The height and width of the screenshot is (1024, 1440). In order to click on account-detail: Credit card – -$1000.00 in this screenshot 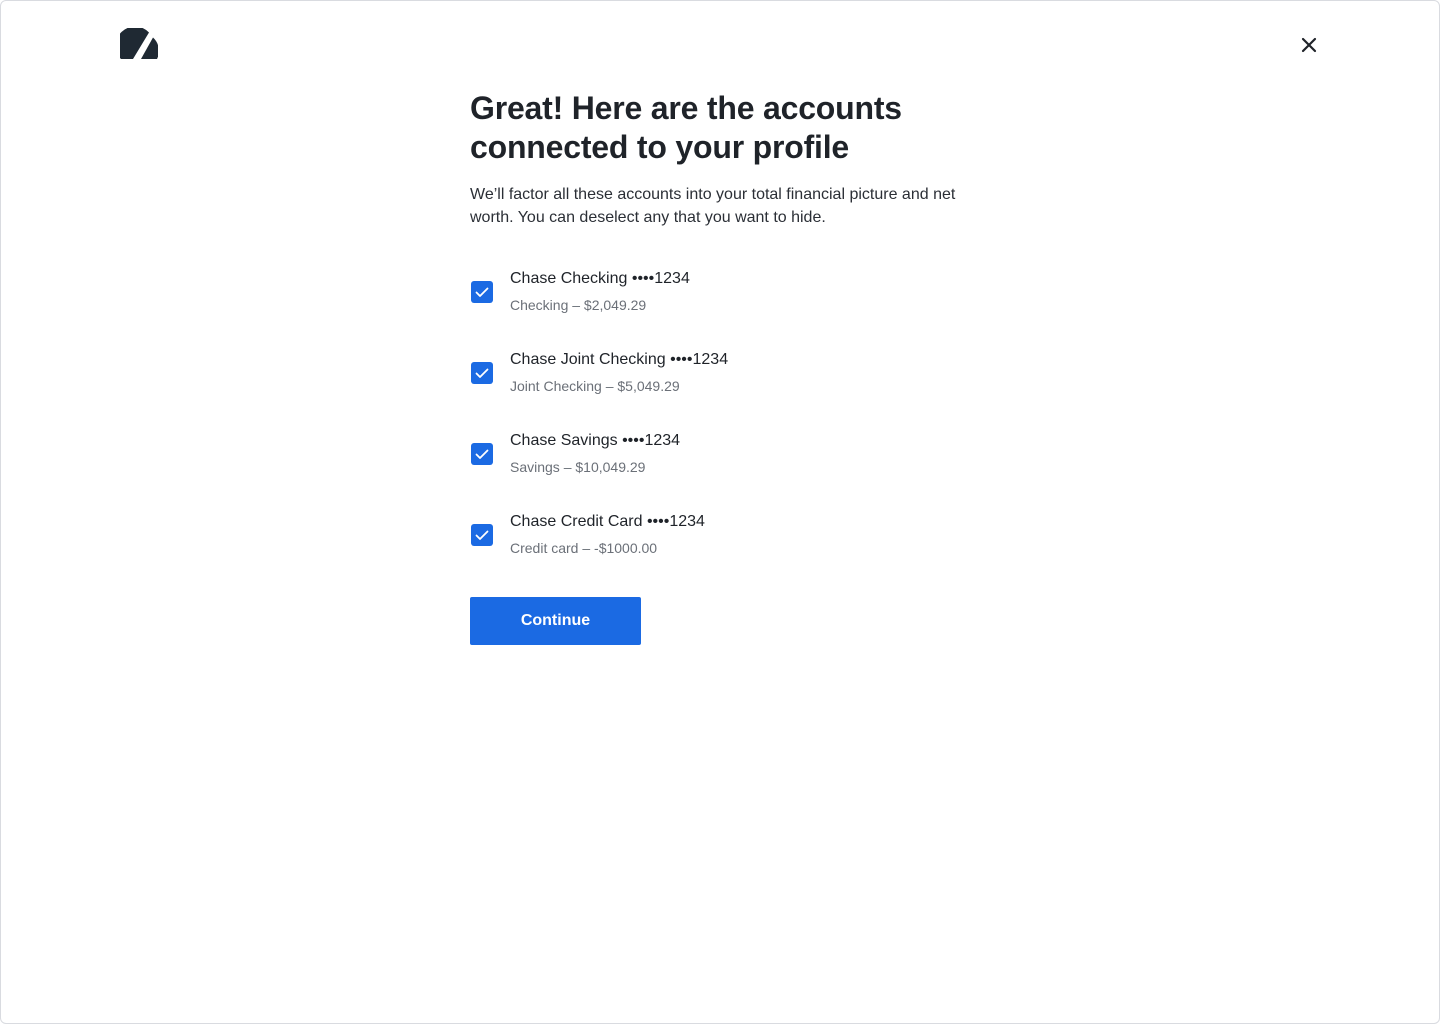, I will do `click(584, 548)`.